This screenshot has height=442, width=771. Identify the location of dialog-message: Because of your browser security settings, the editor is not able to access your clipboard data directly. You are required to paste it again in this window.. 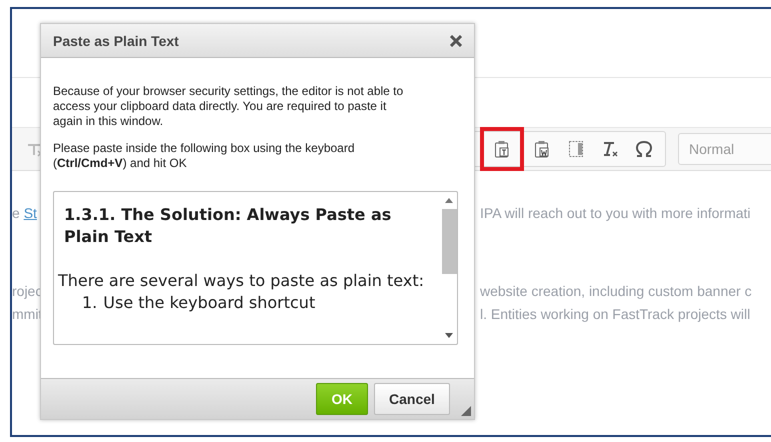
(228, 106).